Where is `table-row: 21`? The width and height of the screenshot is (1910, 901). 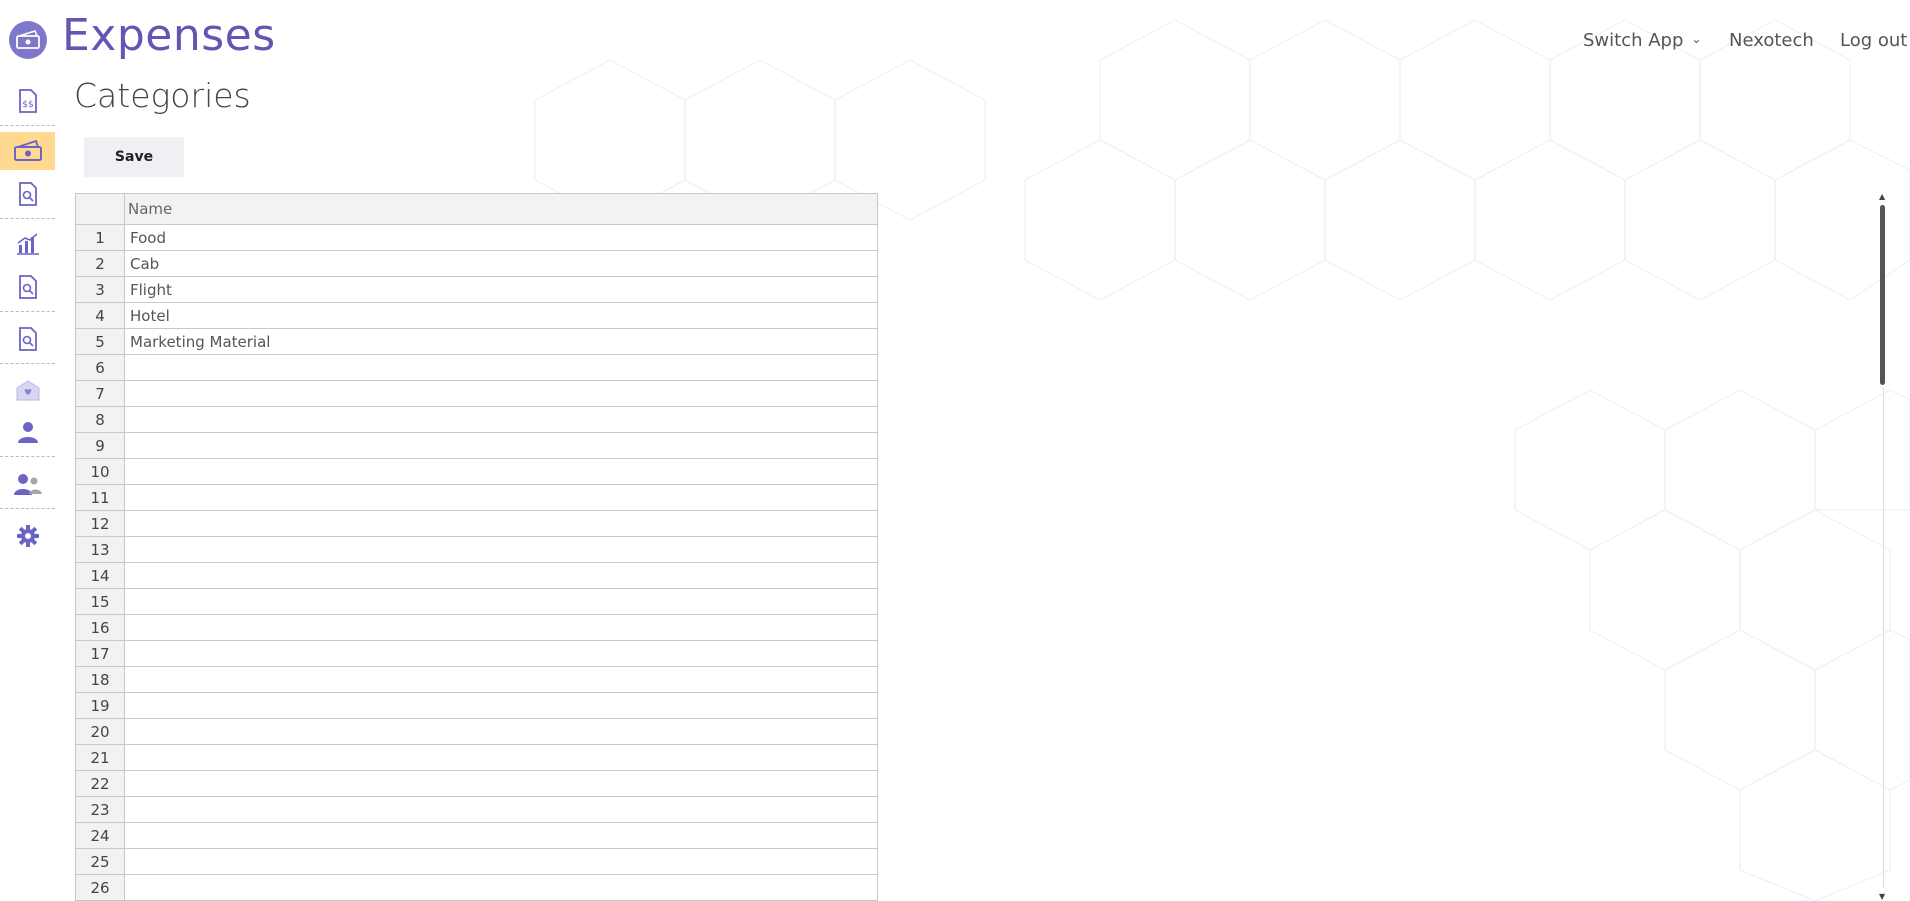 table-row: 21 is located at coordinates (476, 757).